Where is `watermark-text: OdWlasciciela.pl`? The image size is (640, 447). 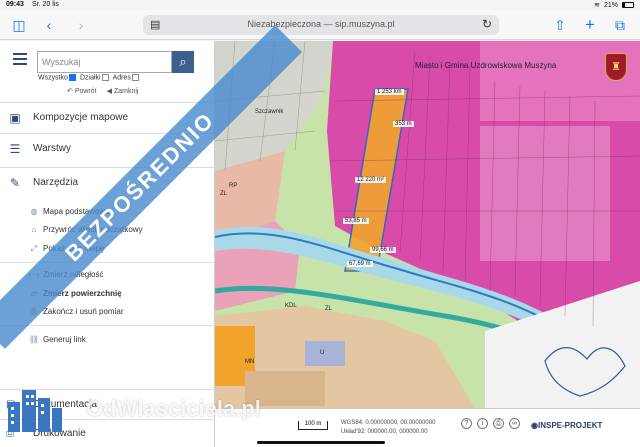
watermark-text: OdWlasciciela.pl is located at coordinates (173, 408).